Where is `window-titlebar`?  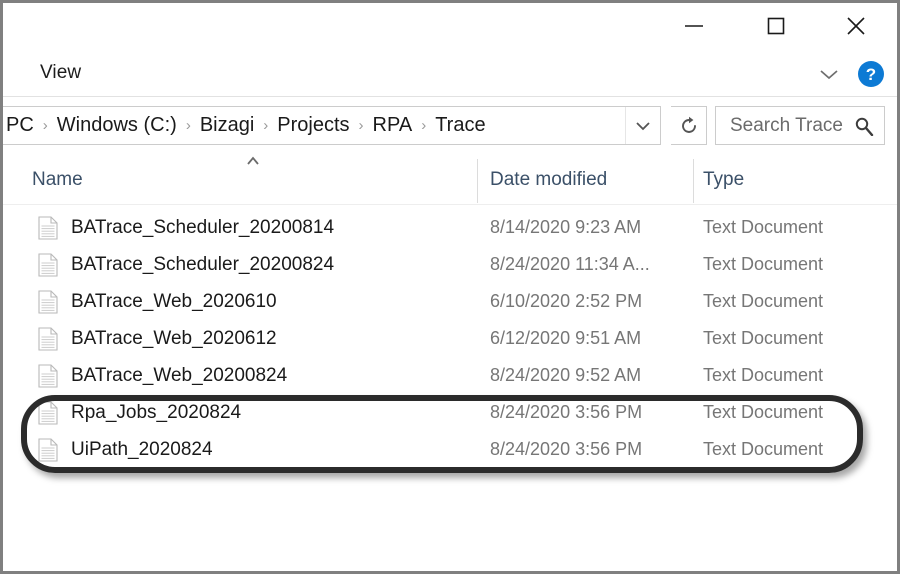
window-titlebar is located at coordinates (450, 27).